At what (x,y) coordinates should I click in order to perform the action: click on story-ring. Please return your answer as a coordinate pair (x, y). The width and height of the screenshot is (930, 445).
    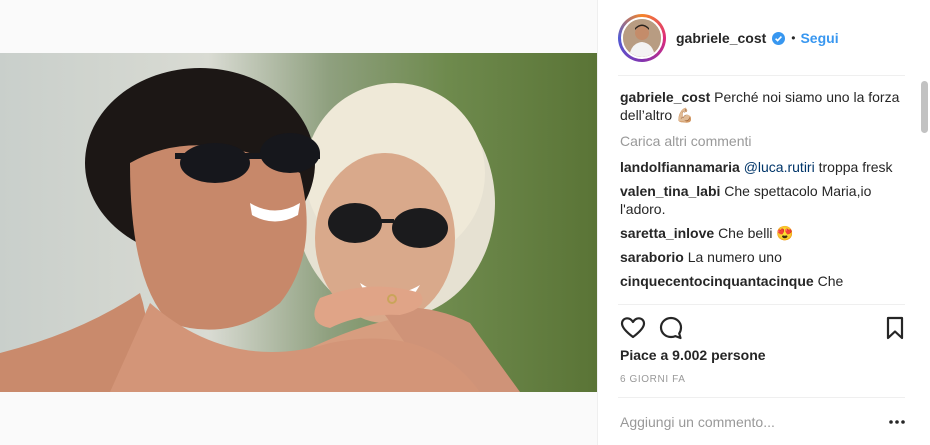
    Looking at the image, I should click on (642, 38).